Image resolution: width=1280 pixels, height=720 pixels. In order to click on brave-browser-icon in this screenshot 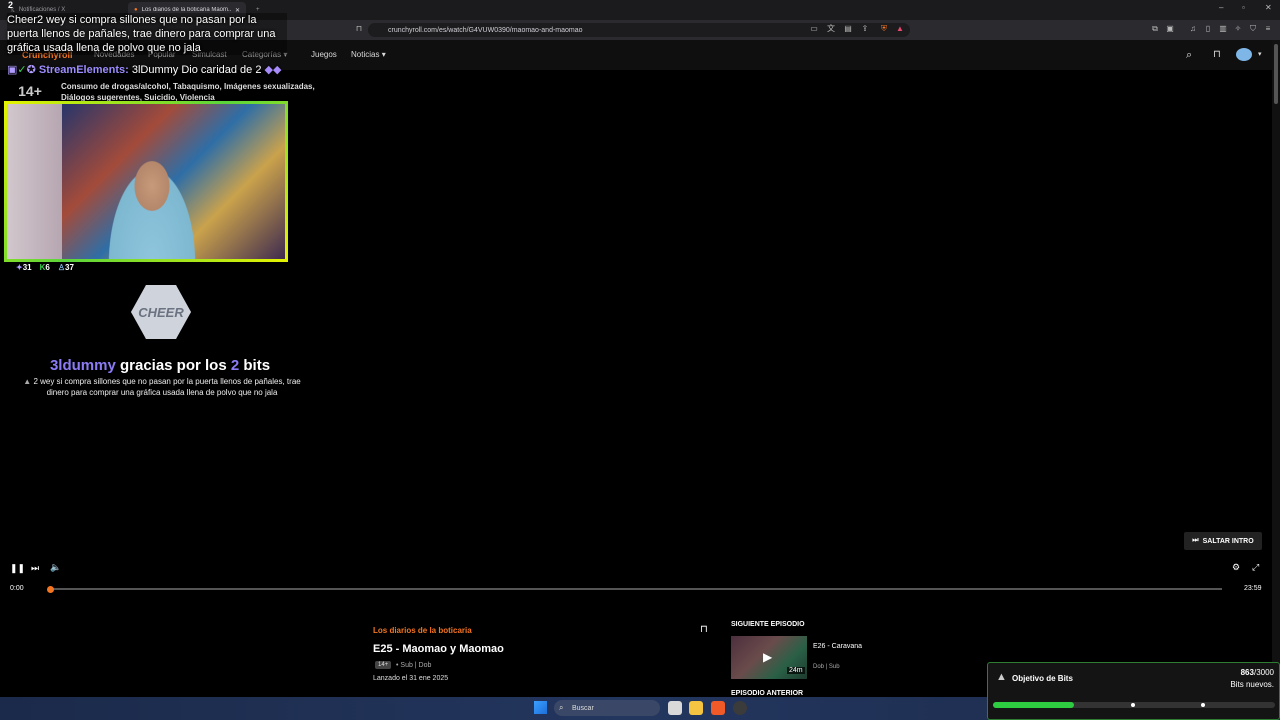, I will do `click(718, 708)`.